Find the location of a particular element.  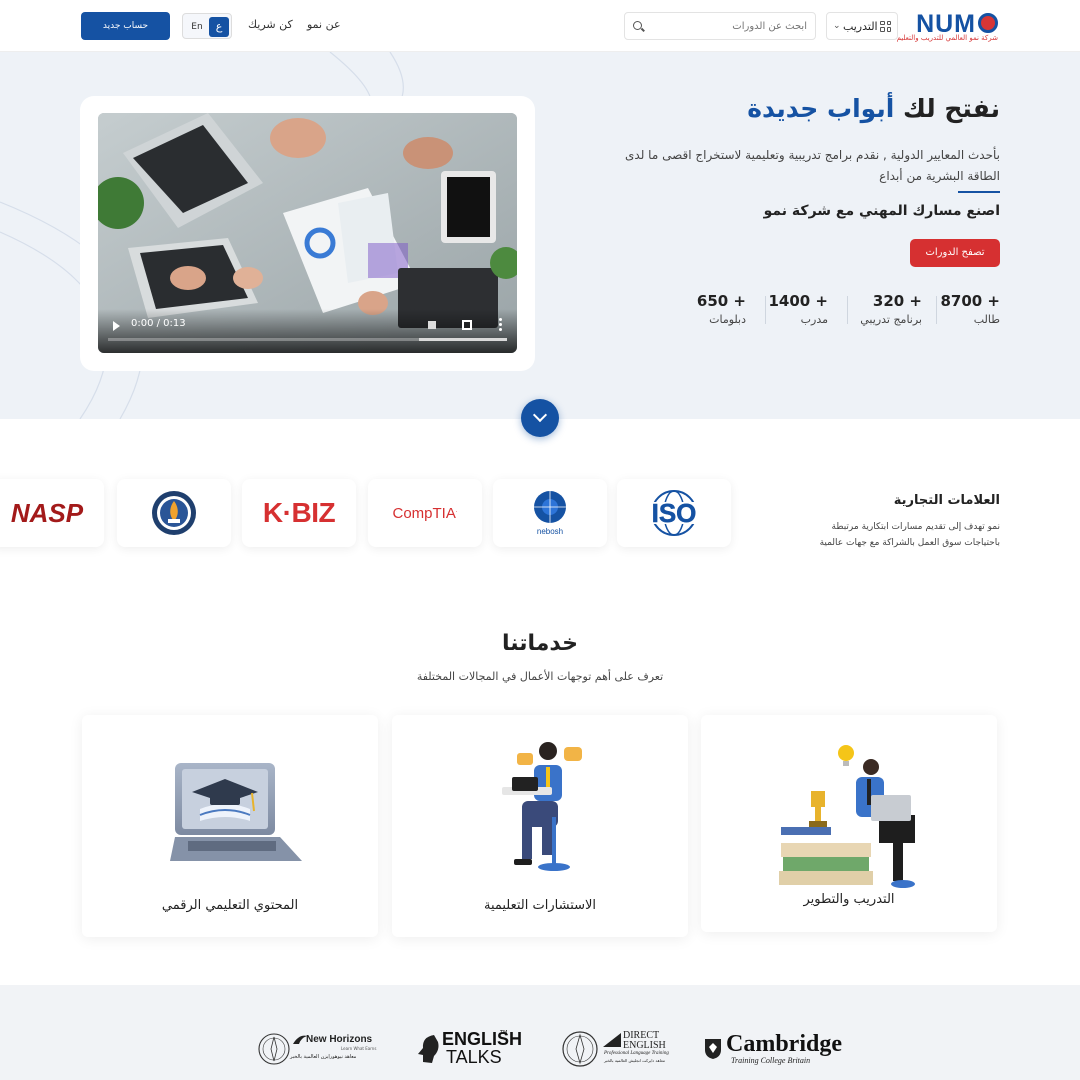

brand-logo-nasp: NASP is located at coordinates (52, 513).